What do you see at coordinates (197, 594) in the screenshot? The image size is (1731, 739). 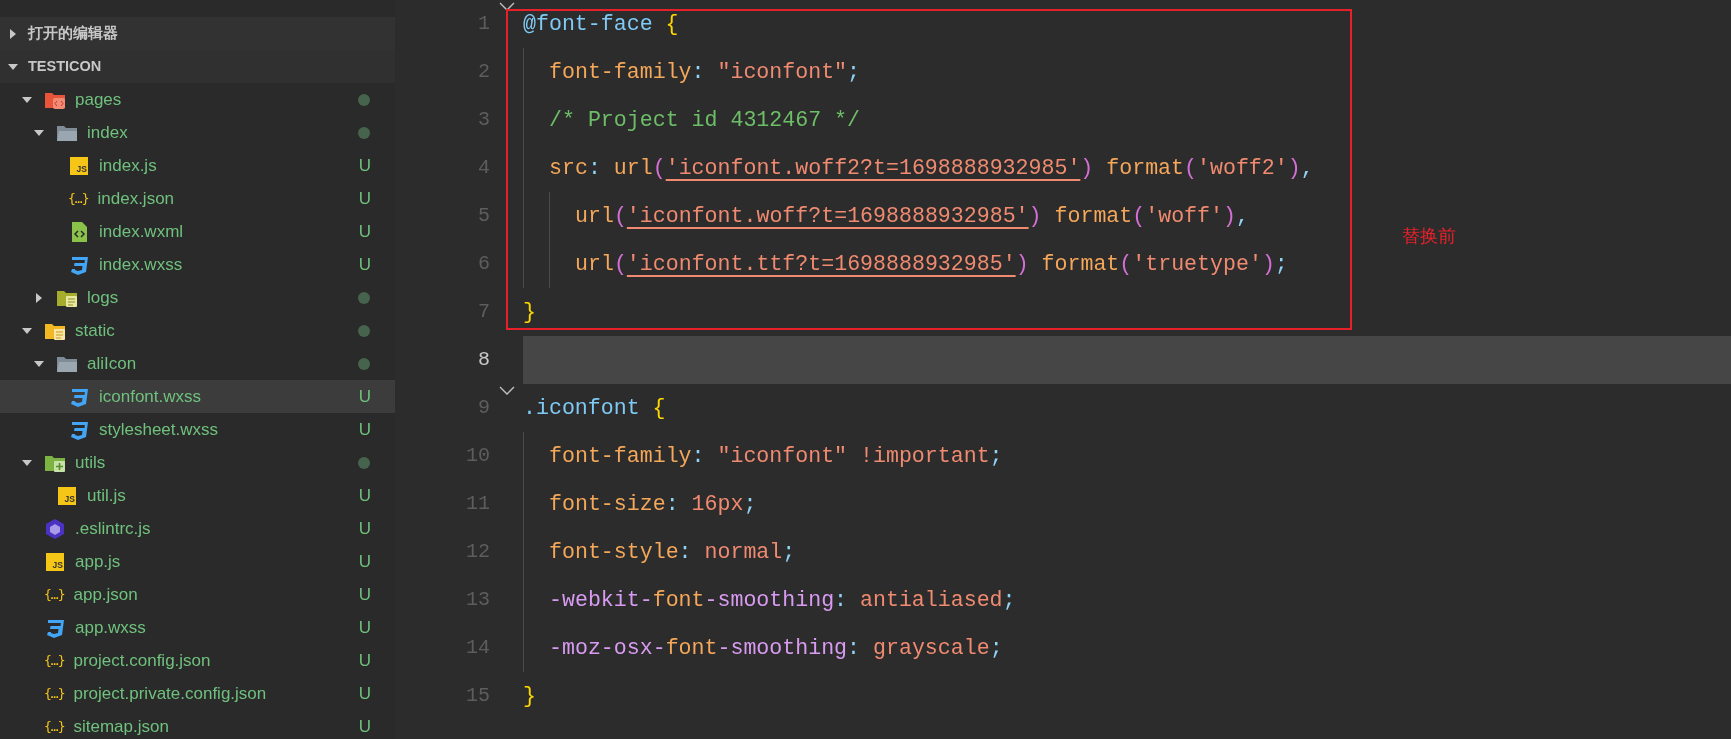 I see `file-tree-item: {…} app.json U` at bounding box center [197, 594].